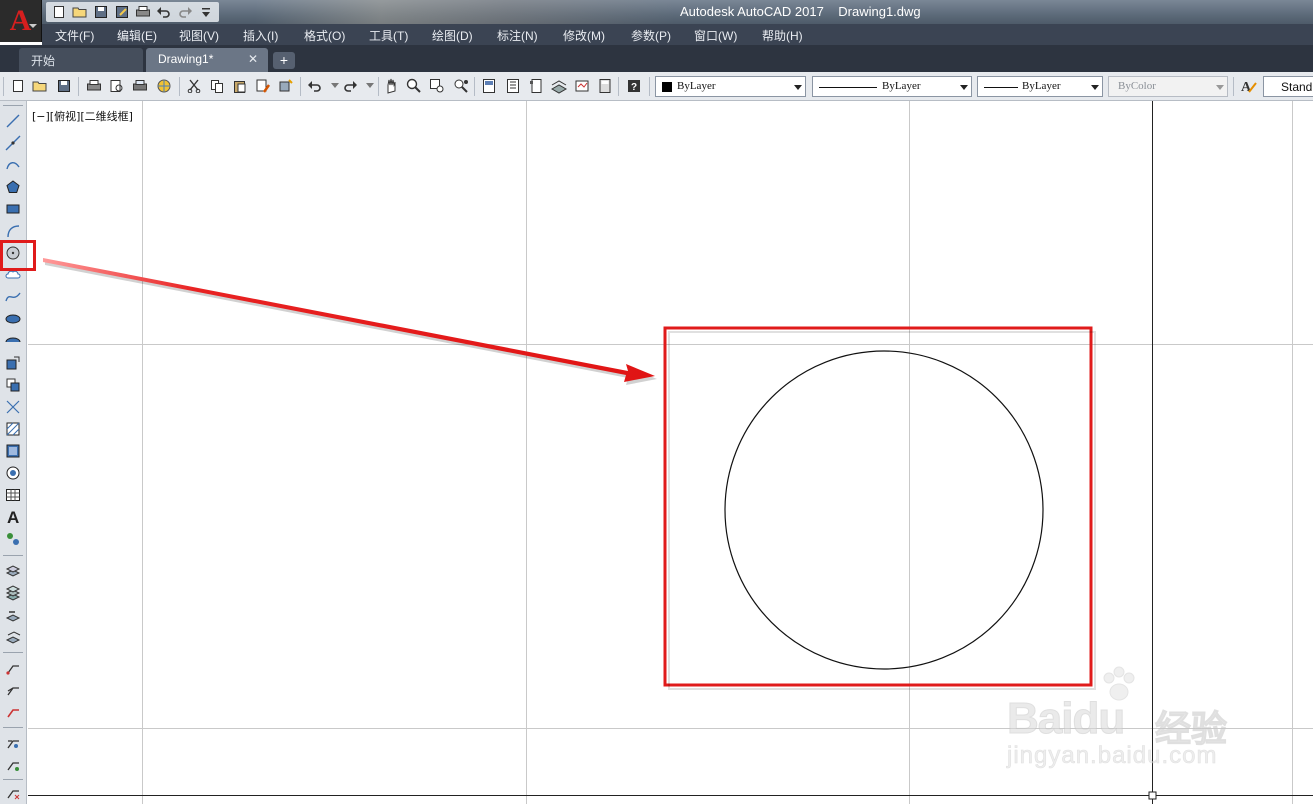 The height and width of the screenshot is (804, 1313). I want to click on zoom-realtime-icon, so click(414, 86).